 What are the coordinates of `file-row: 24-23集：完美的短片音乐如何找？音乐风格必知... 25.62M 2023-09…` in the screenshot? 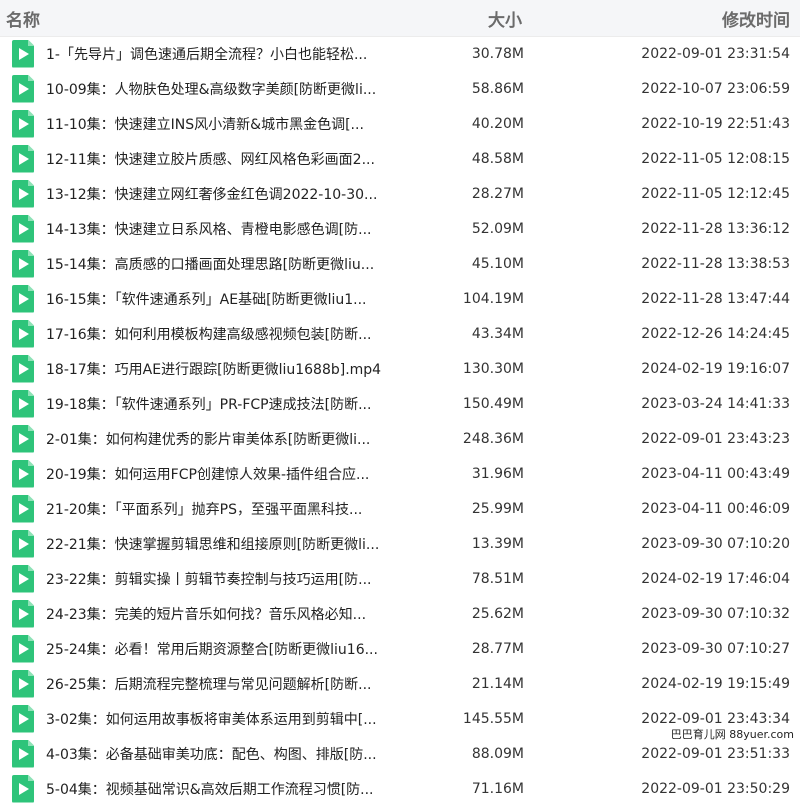 It's located at (400, 613).